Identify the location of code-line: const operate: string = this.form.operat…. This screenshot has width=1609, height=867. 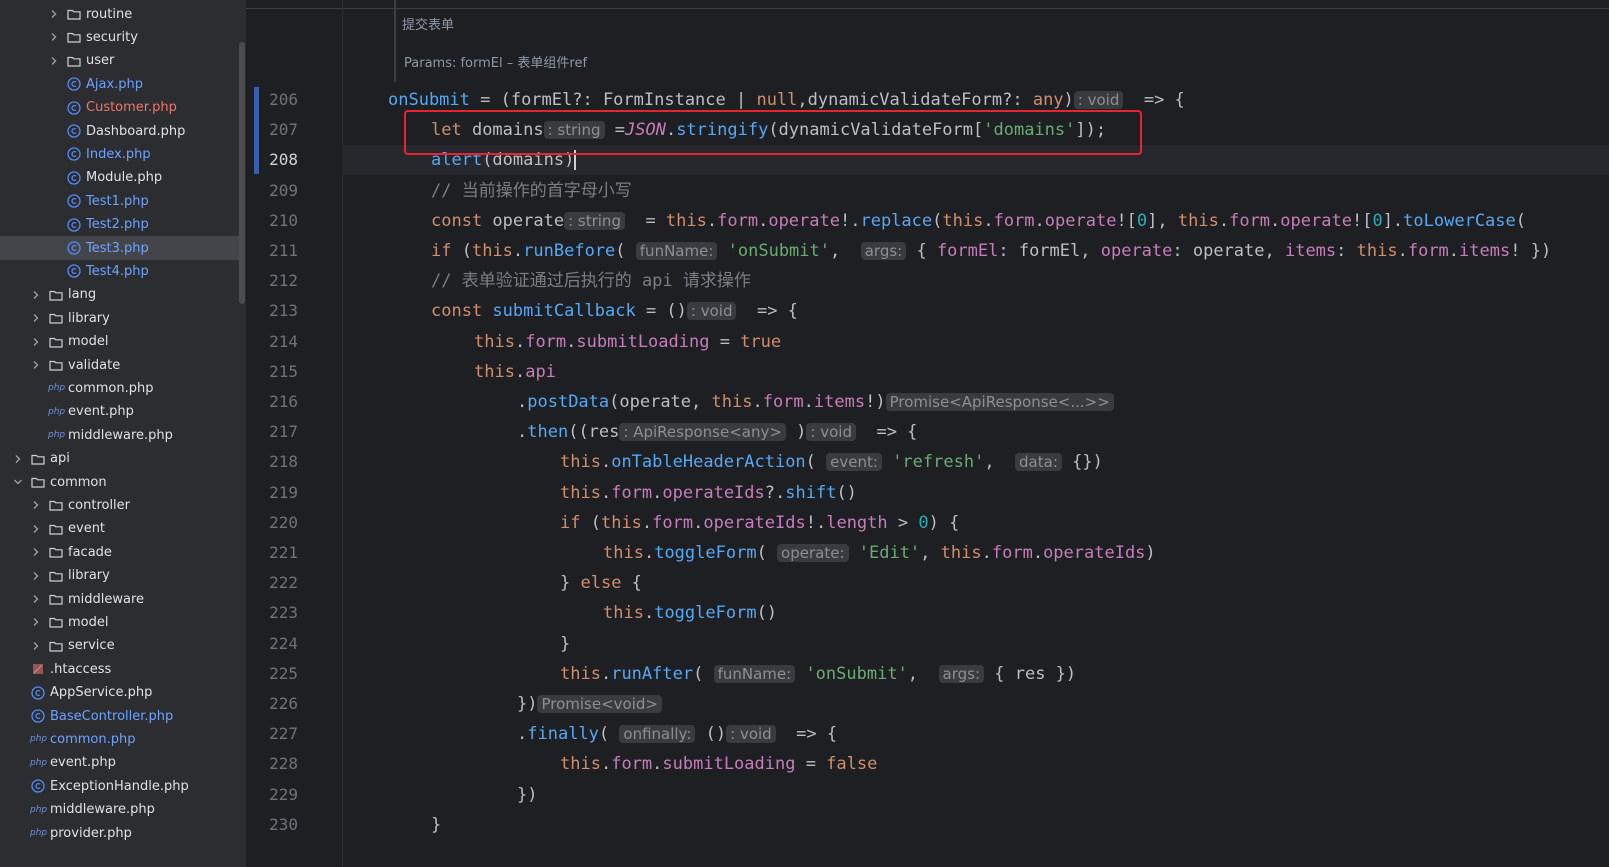
(978, 221).